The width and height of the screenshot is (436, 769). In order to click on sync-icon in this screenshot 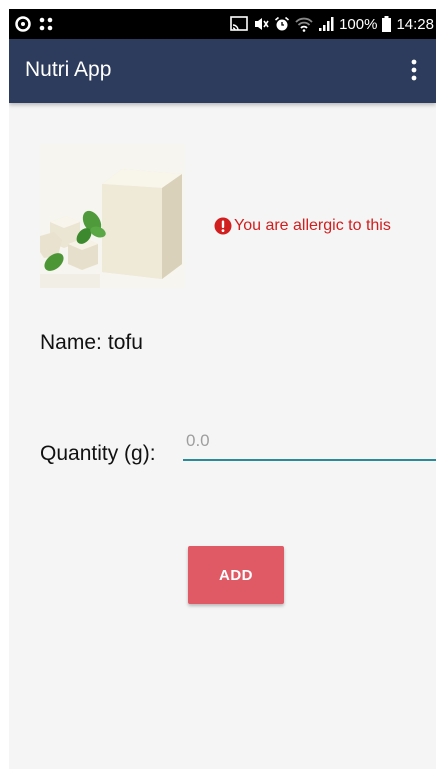, I will do `click(23, 24)`.